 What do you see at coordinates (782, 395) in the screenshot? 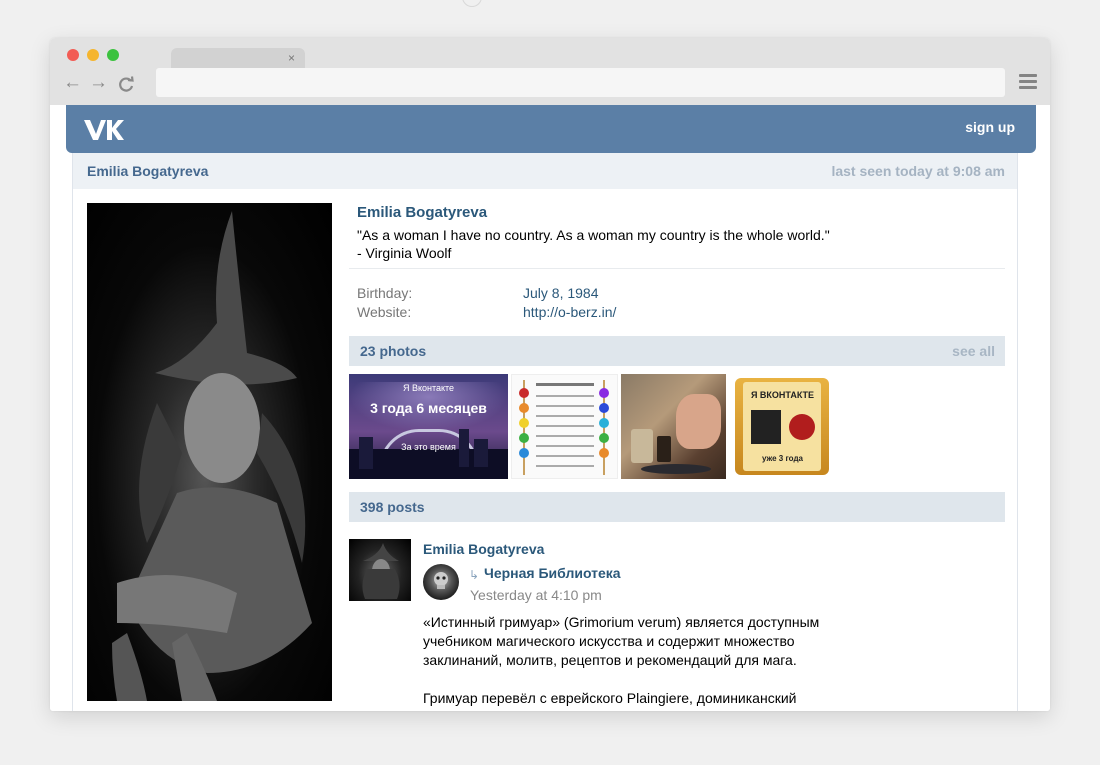
I see `photo-caption: Я ВКОНТАКТЕ` at bounding box center [782, 395].